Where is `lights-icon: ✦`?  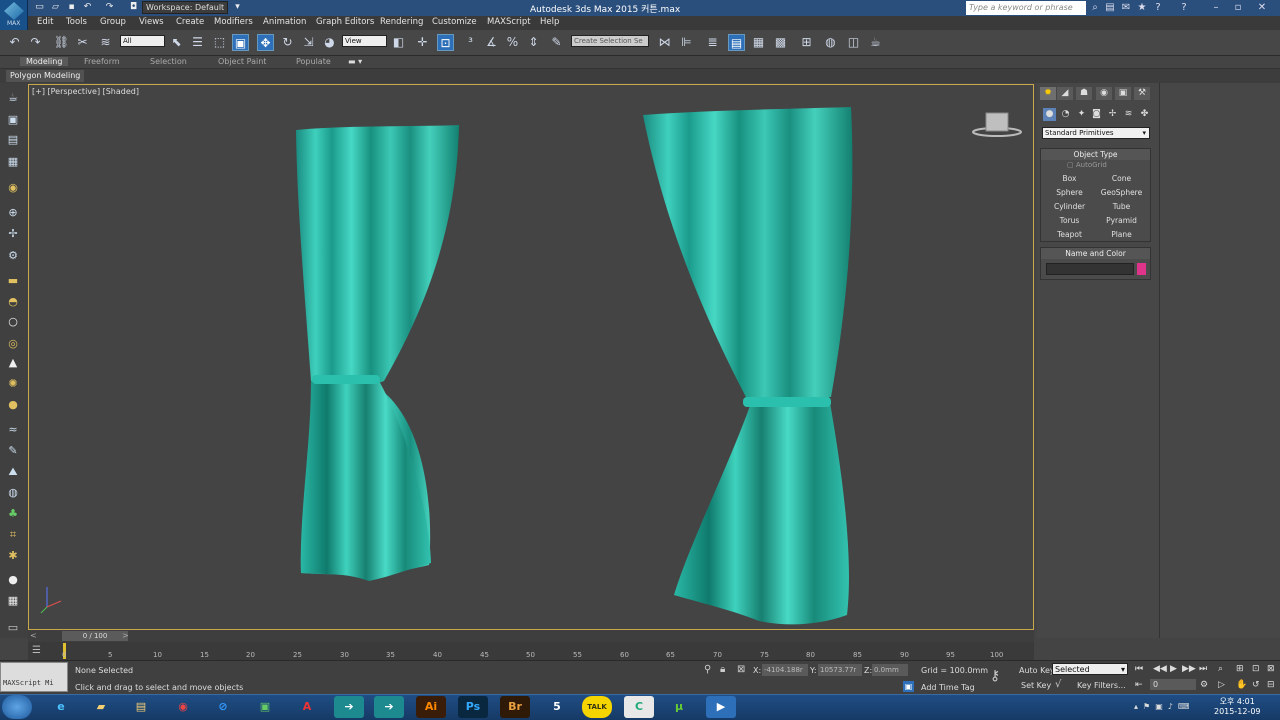 lights-icon: ✦ is located at coordinates (1081, 114).